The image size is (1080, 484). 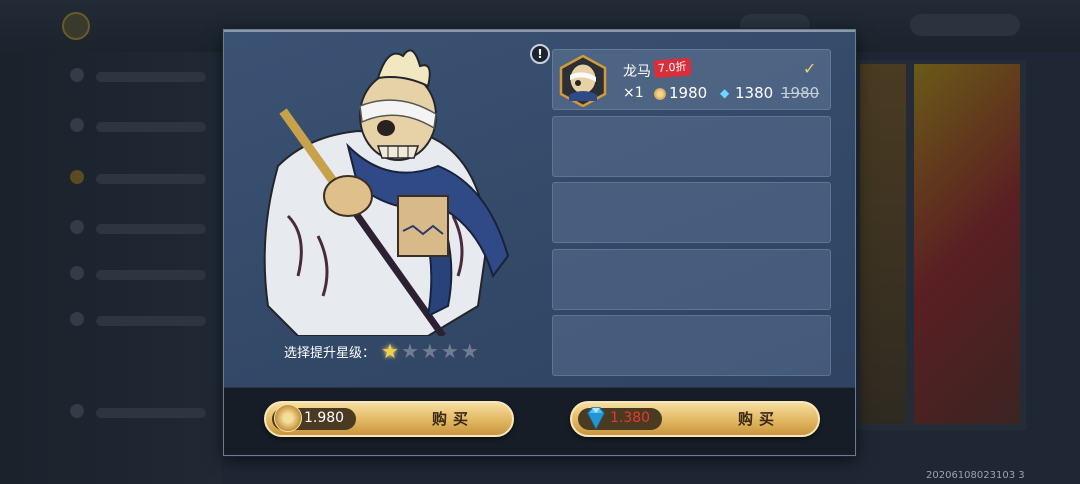 I want to click on star-selector-label: 选择提升星级：, so click(x=330, y=353).